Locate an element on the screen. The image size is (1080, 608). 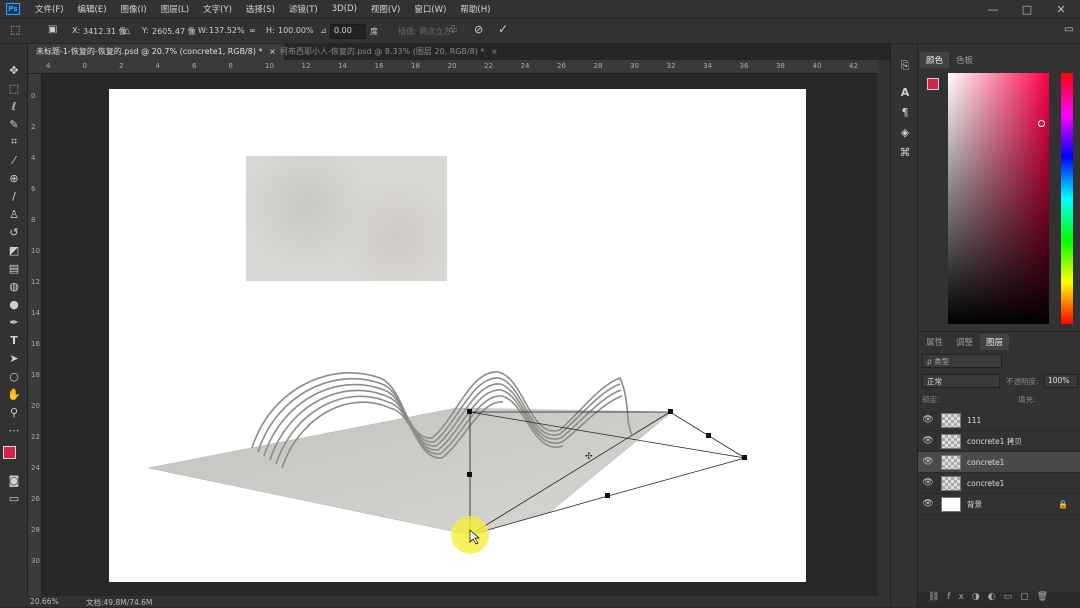
opacity-label: 不透明度: is located at coordinates (1022, 381).